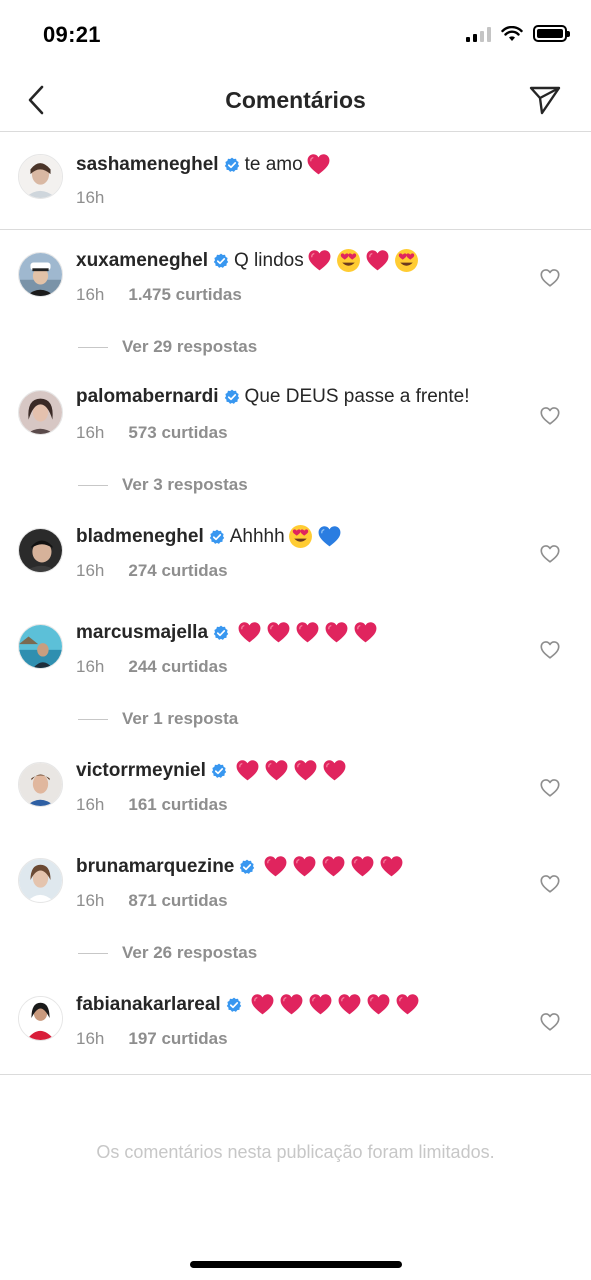 This screenshot has width=591, height=1280. What do you see at coordinates (296, 1264) in the screenshot?
I see `home-indicator` at bounding box center [296, 1264].